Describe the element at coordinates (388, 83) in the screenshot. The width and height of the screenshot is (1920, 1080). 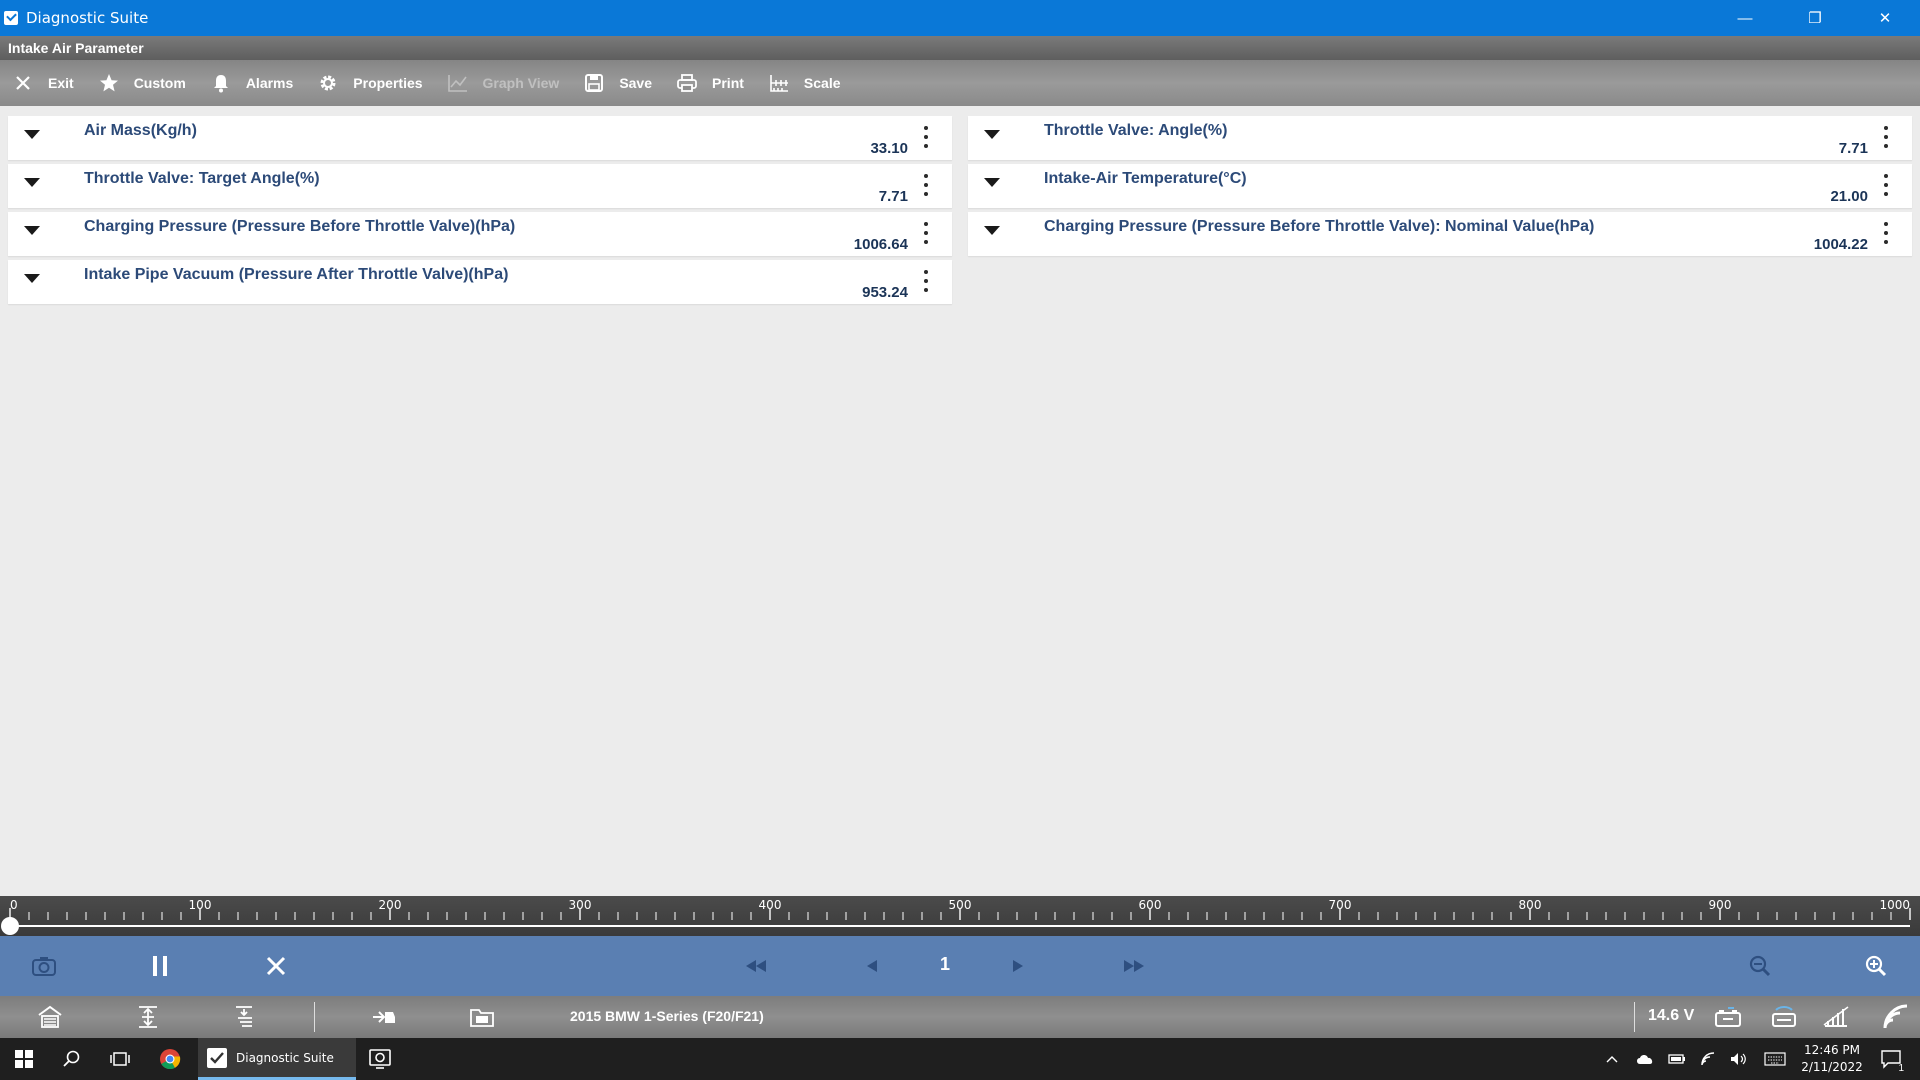
I see `properties-label: Properties` at that location.